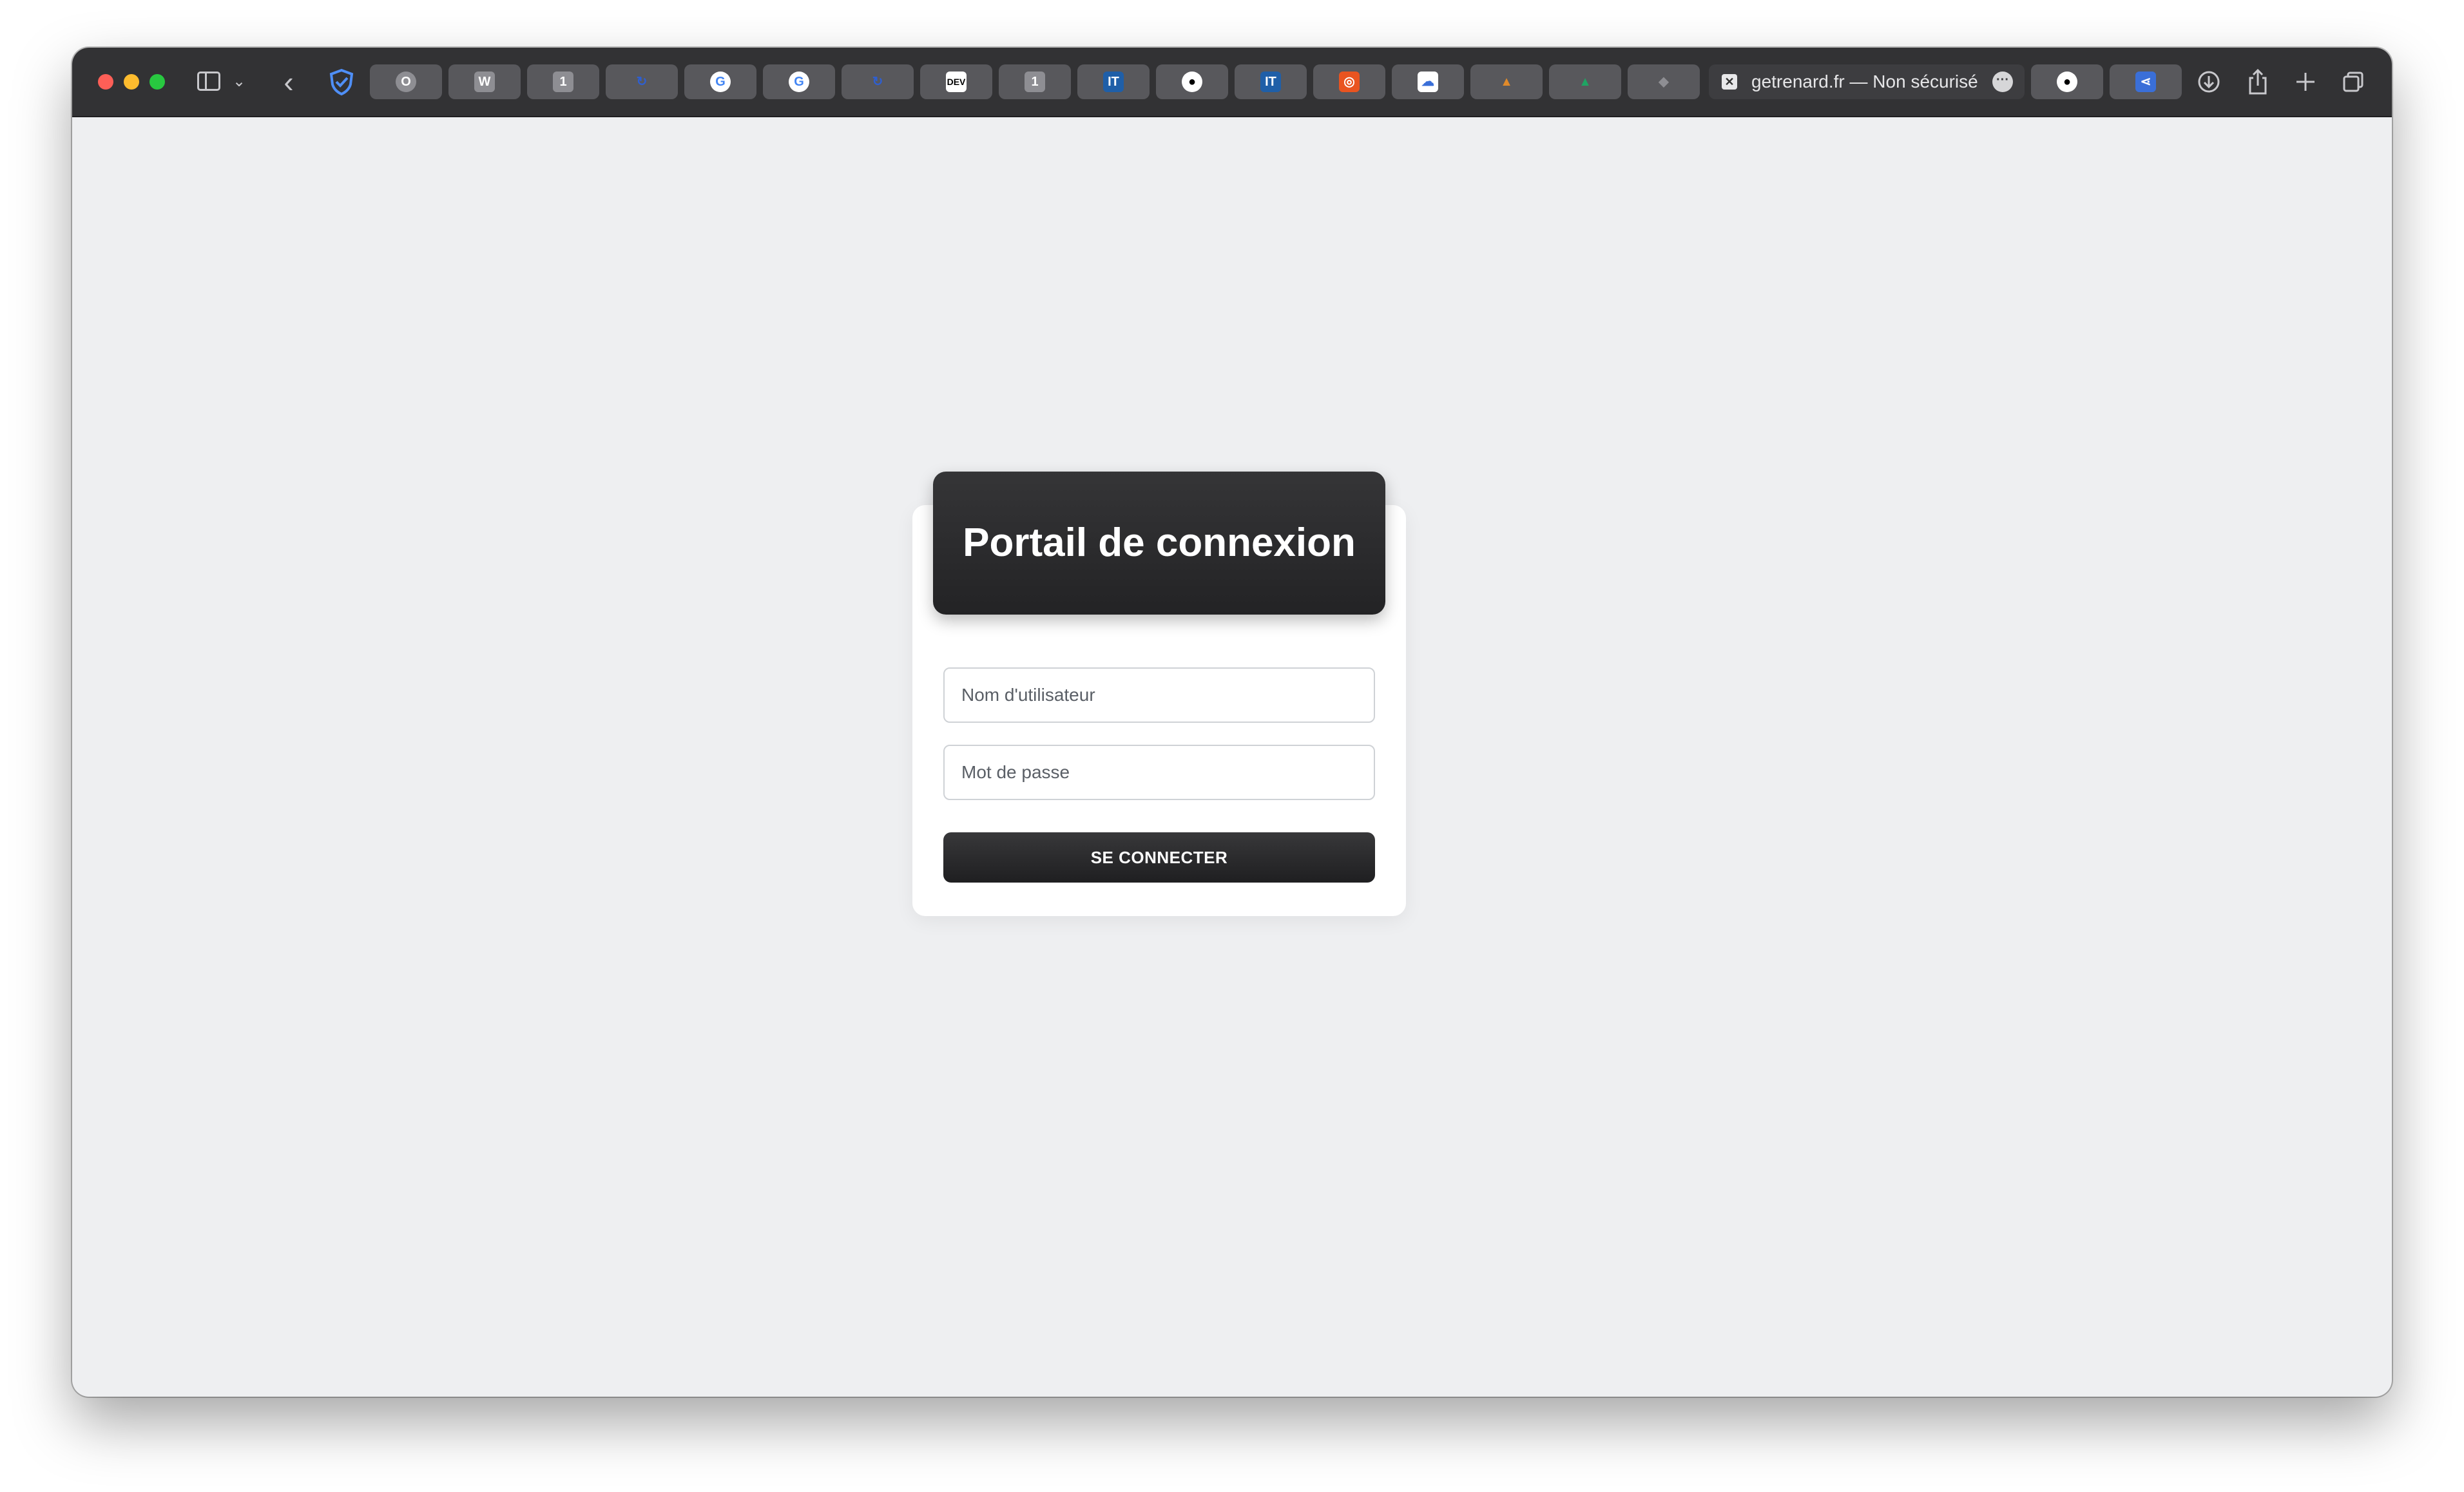 Image resolution: width=2464 pixels, height=1492 pixels. What do you see at coordinates (2209, 82) in the screenshot?
I see `download-icon` at bounding box center [2209, 82].